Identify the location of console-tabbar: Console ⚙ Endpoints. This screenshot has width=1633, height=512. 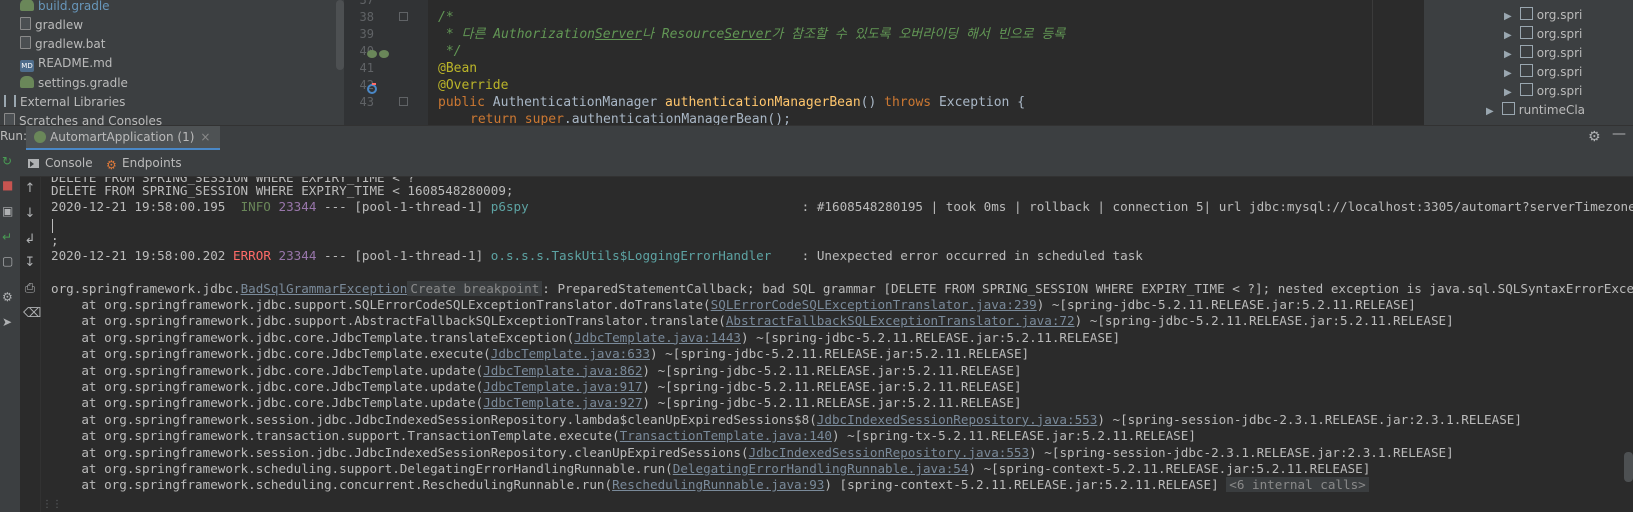
(826, 163).